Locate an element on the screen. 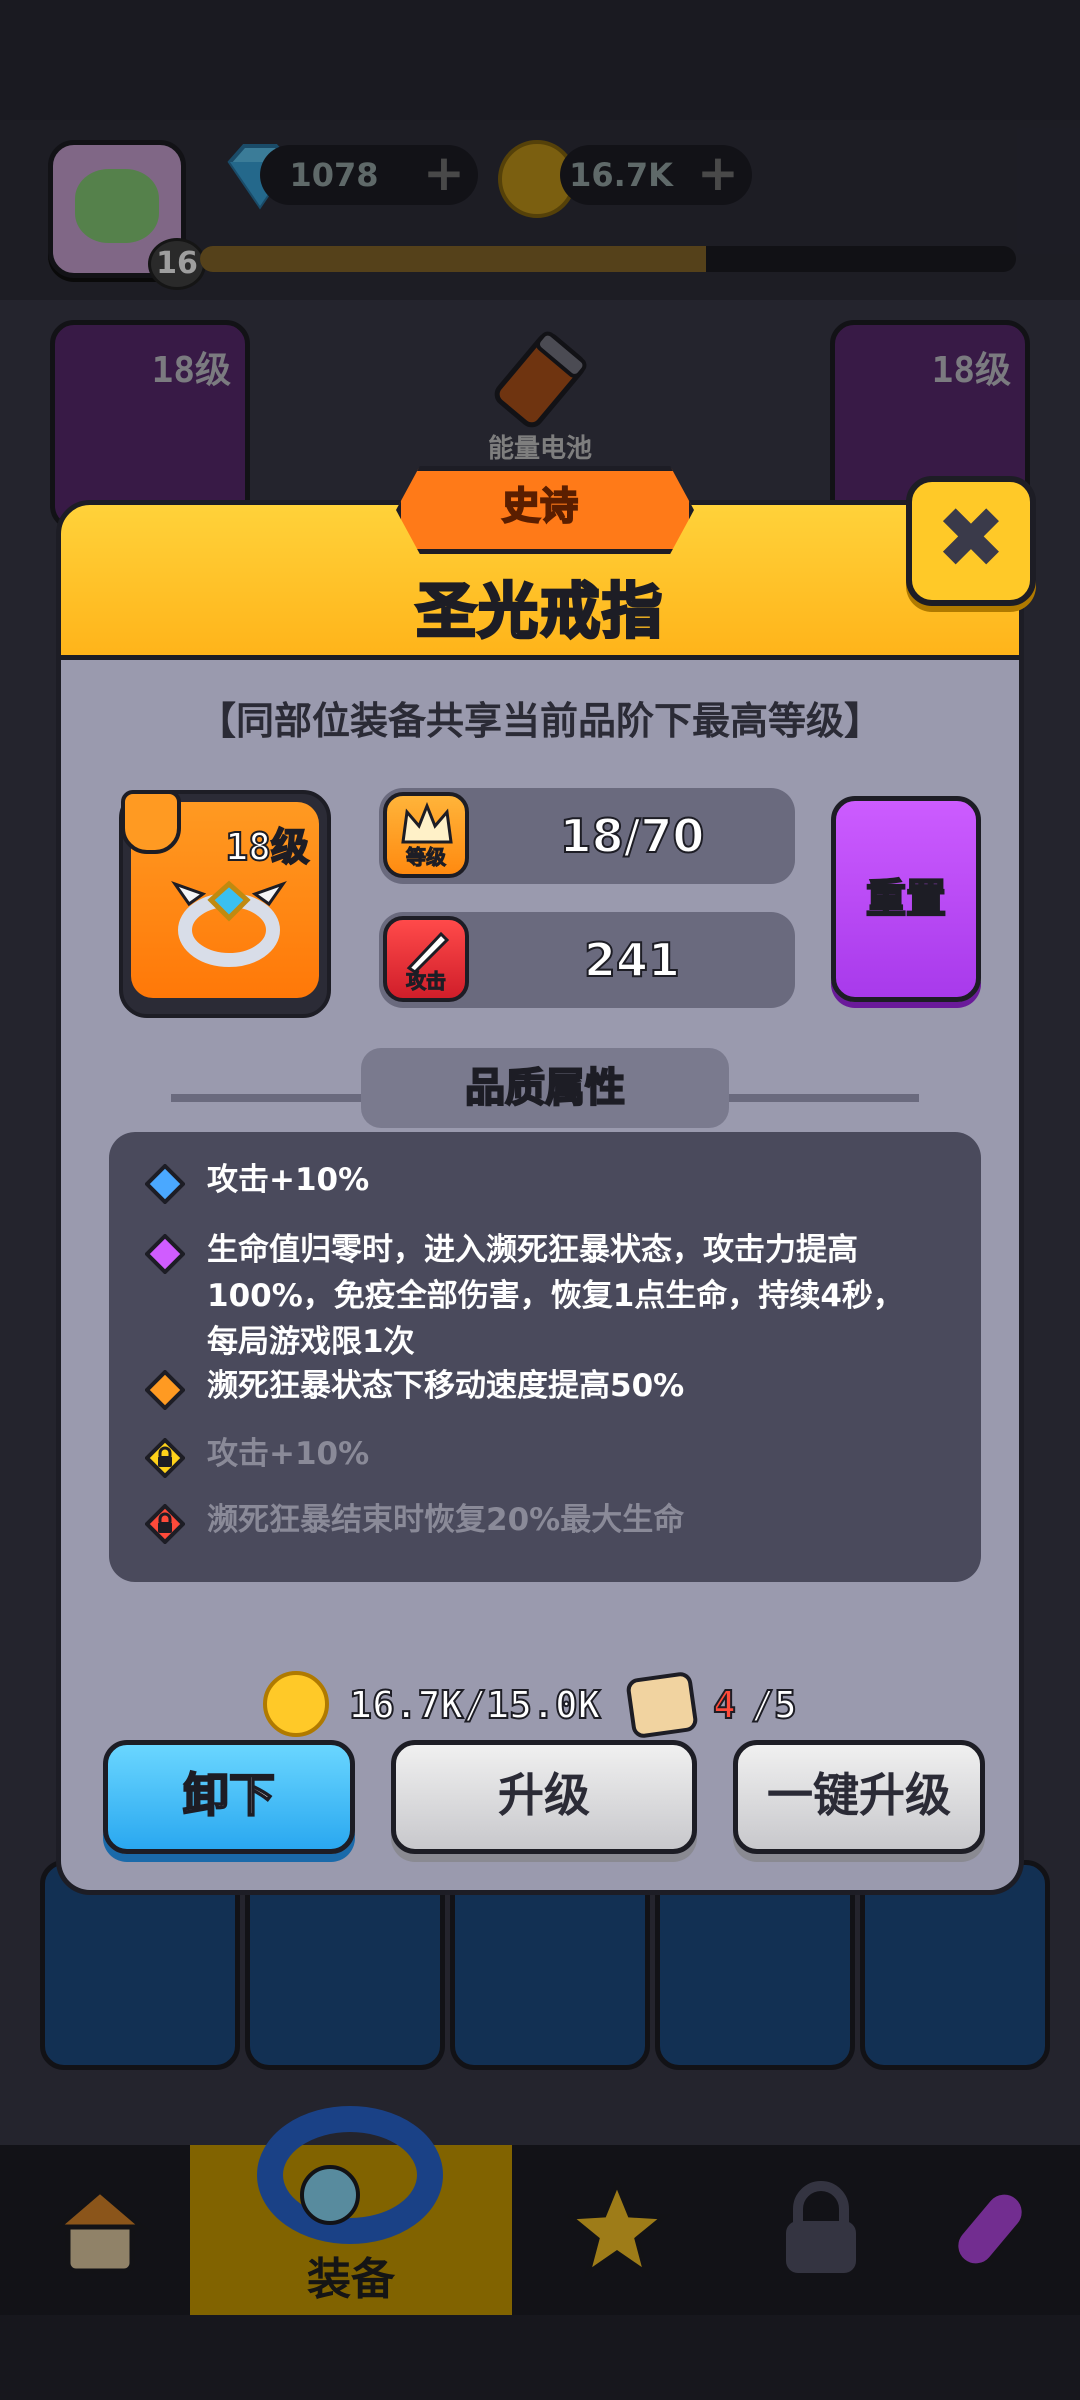  level-value: 18/70 is located at coordinates (632, 836).